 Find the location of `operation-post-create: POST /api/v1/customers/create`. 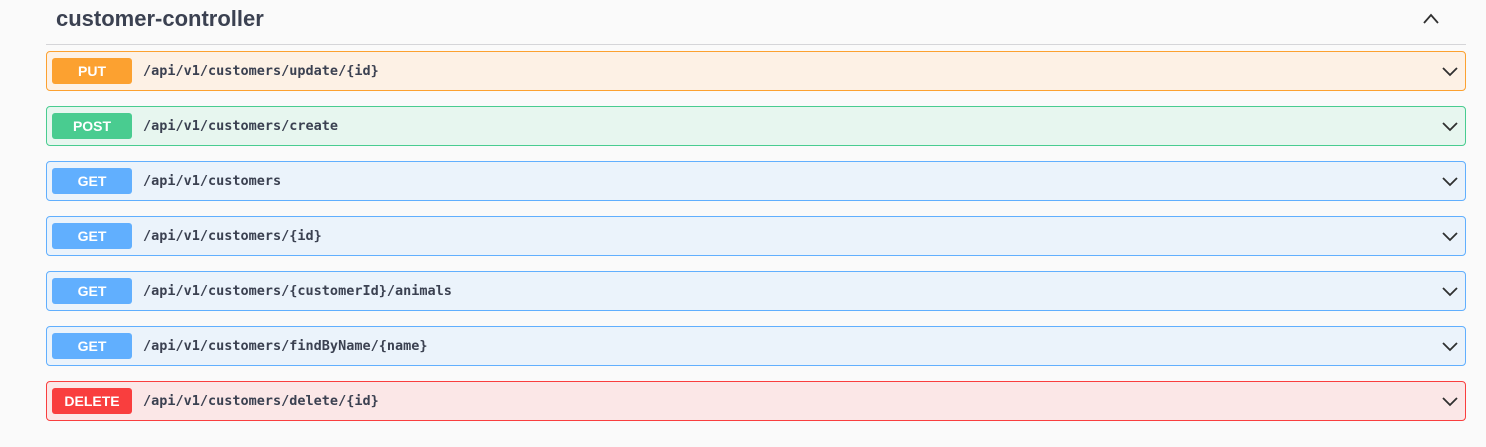

operation-post-create: POST /api/v1/customers/create is located at coordinates (756, 126).